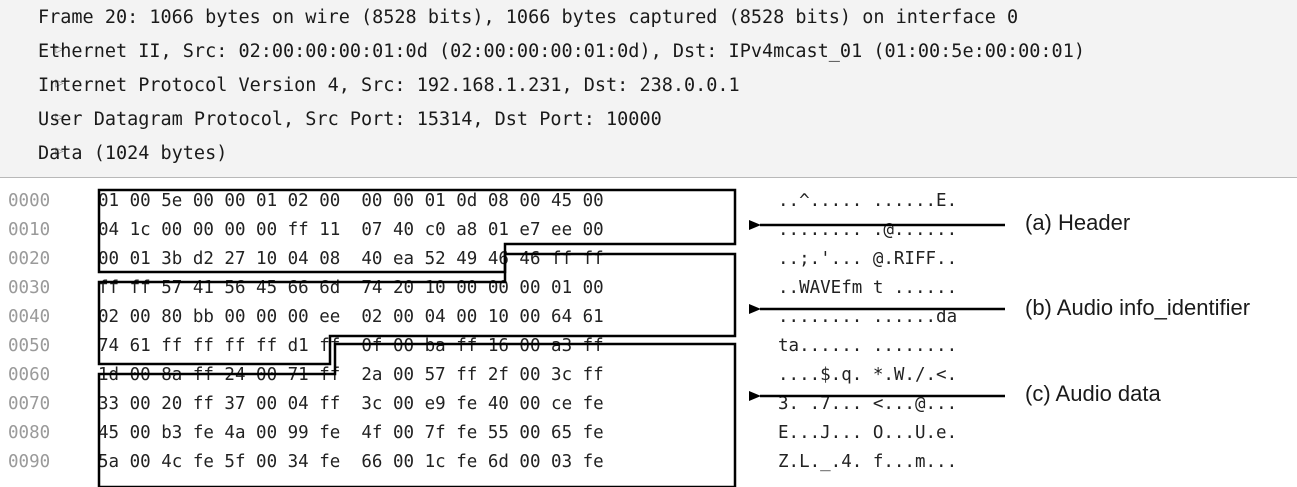  Describe the element at coordinates (417, 309) in the screenshot. I see `audio-info-region-box` at that location.